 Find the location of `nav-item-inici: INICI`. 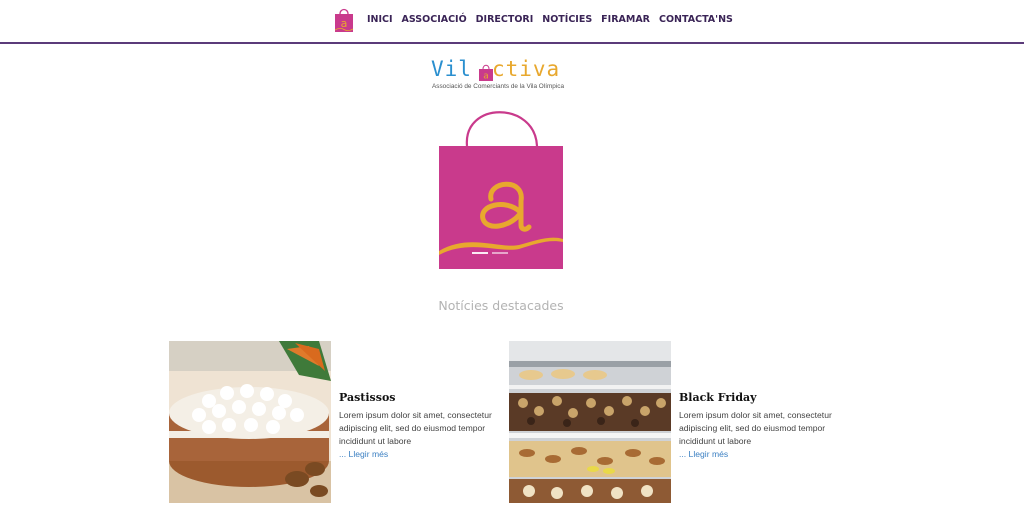

nav-item-inici: INICI is located at coordinates (380, 19).